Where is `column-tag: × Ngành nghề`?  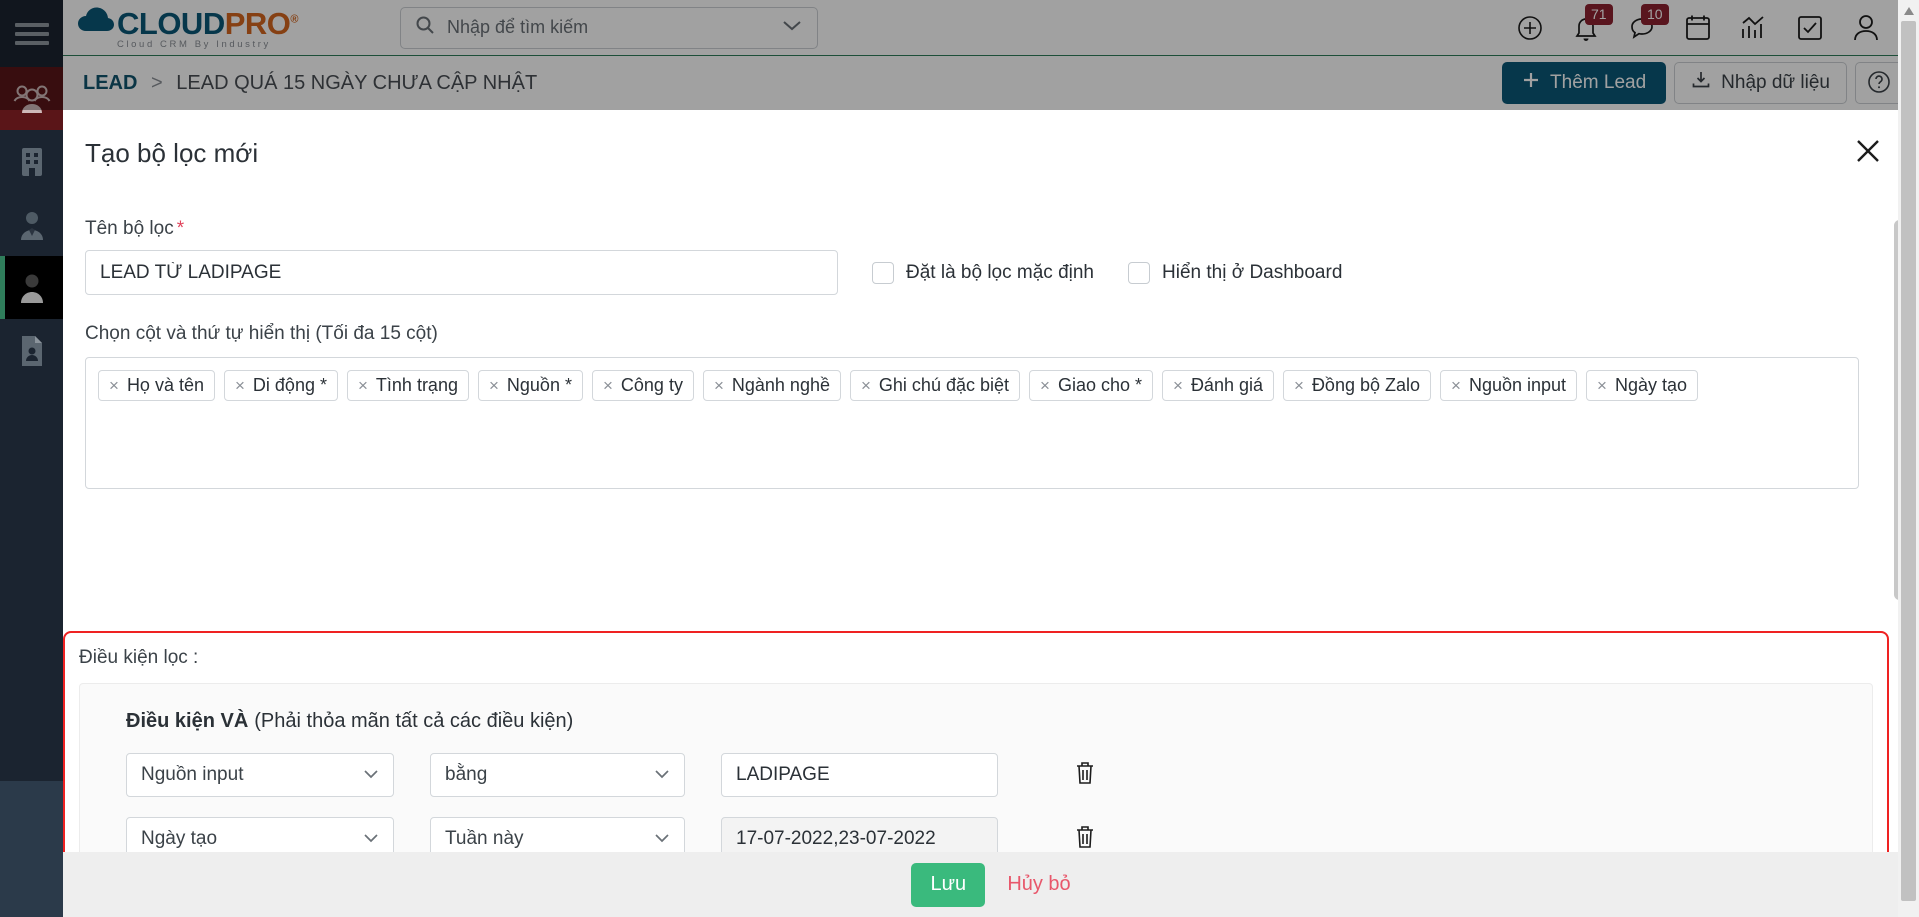
column-tag: × Ngành nghề is located at coordinates (771, 385).